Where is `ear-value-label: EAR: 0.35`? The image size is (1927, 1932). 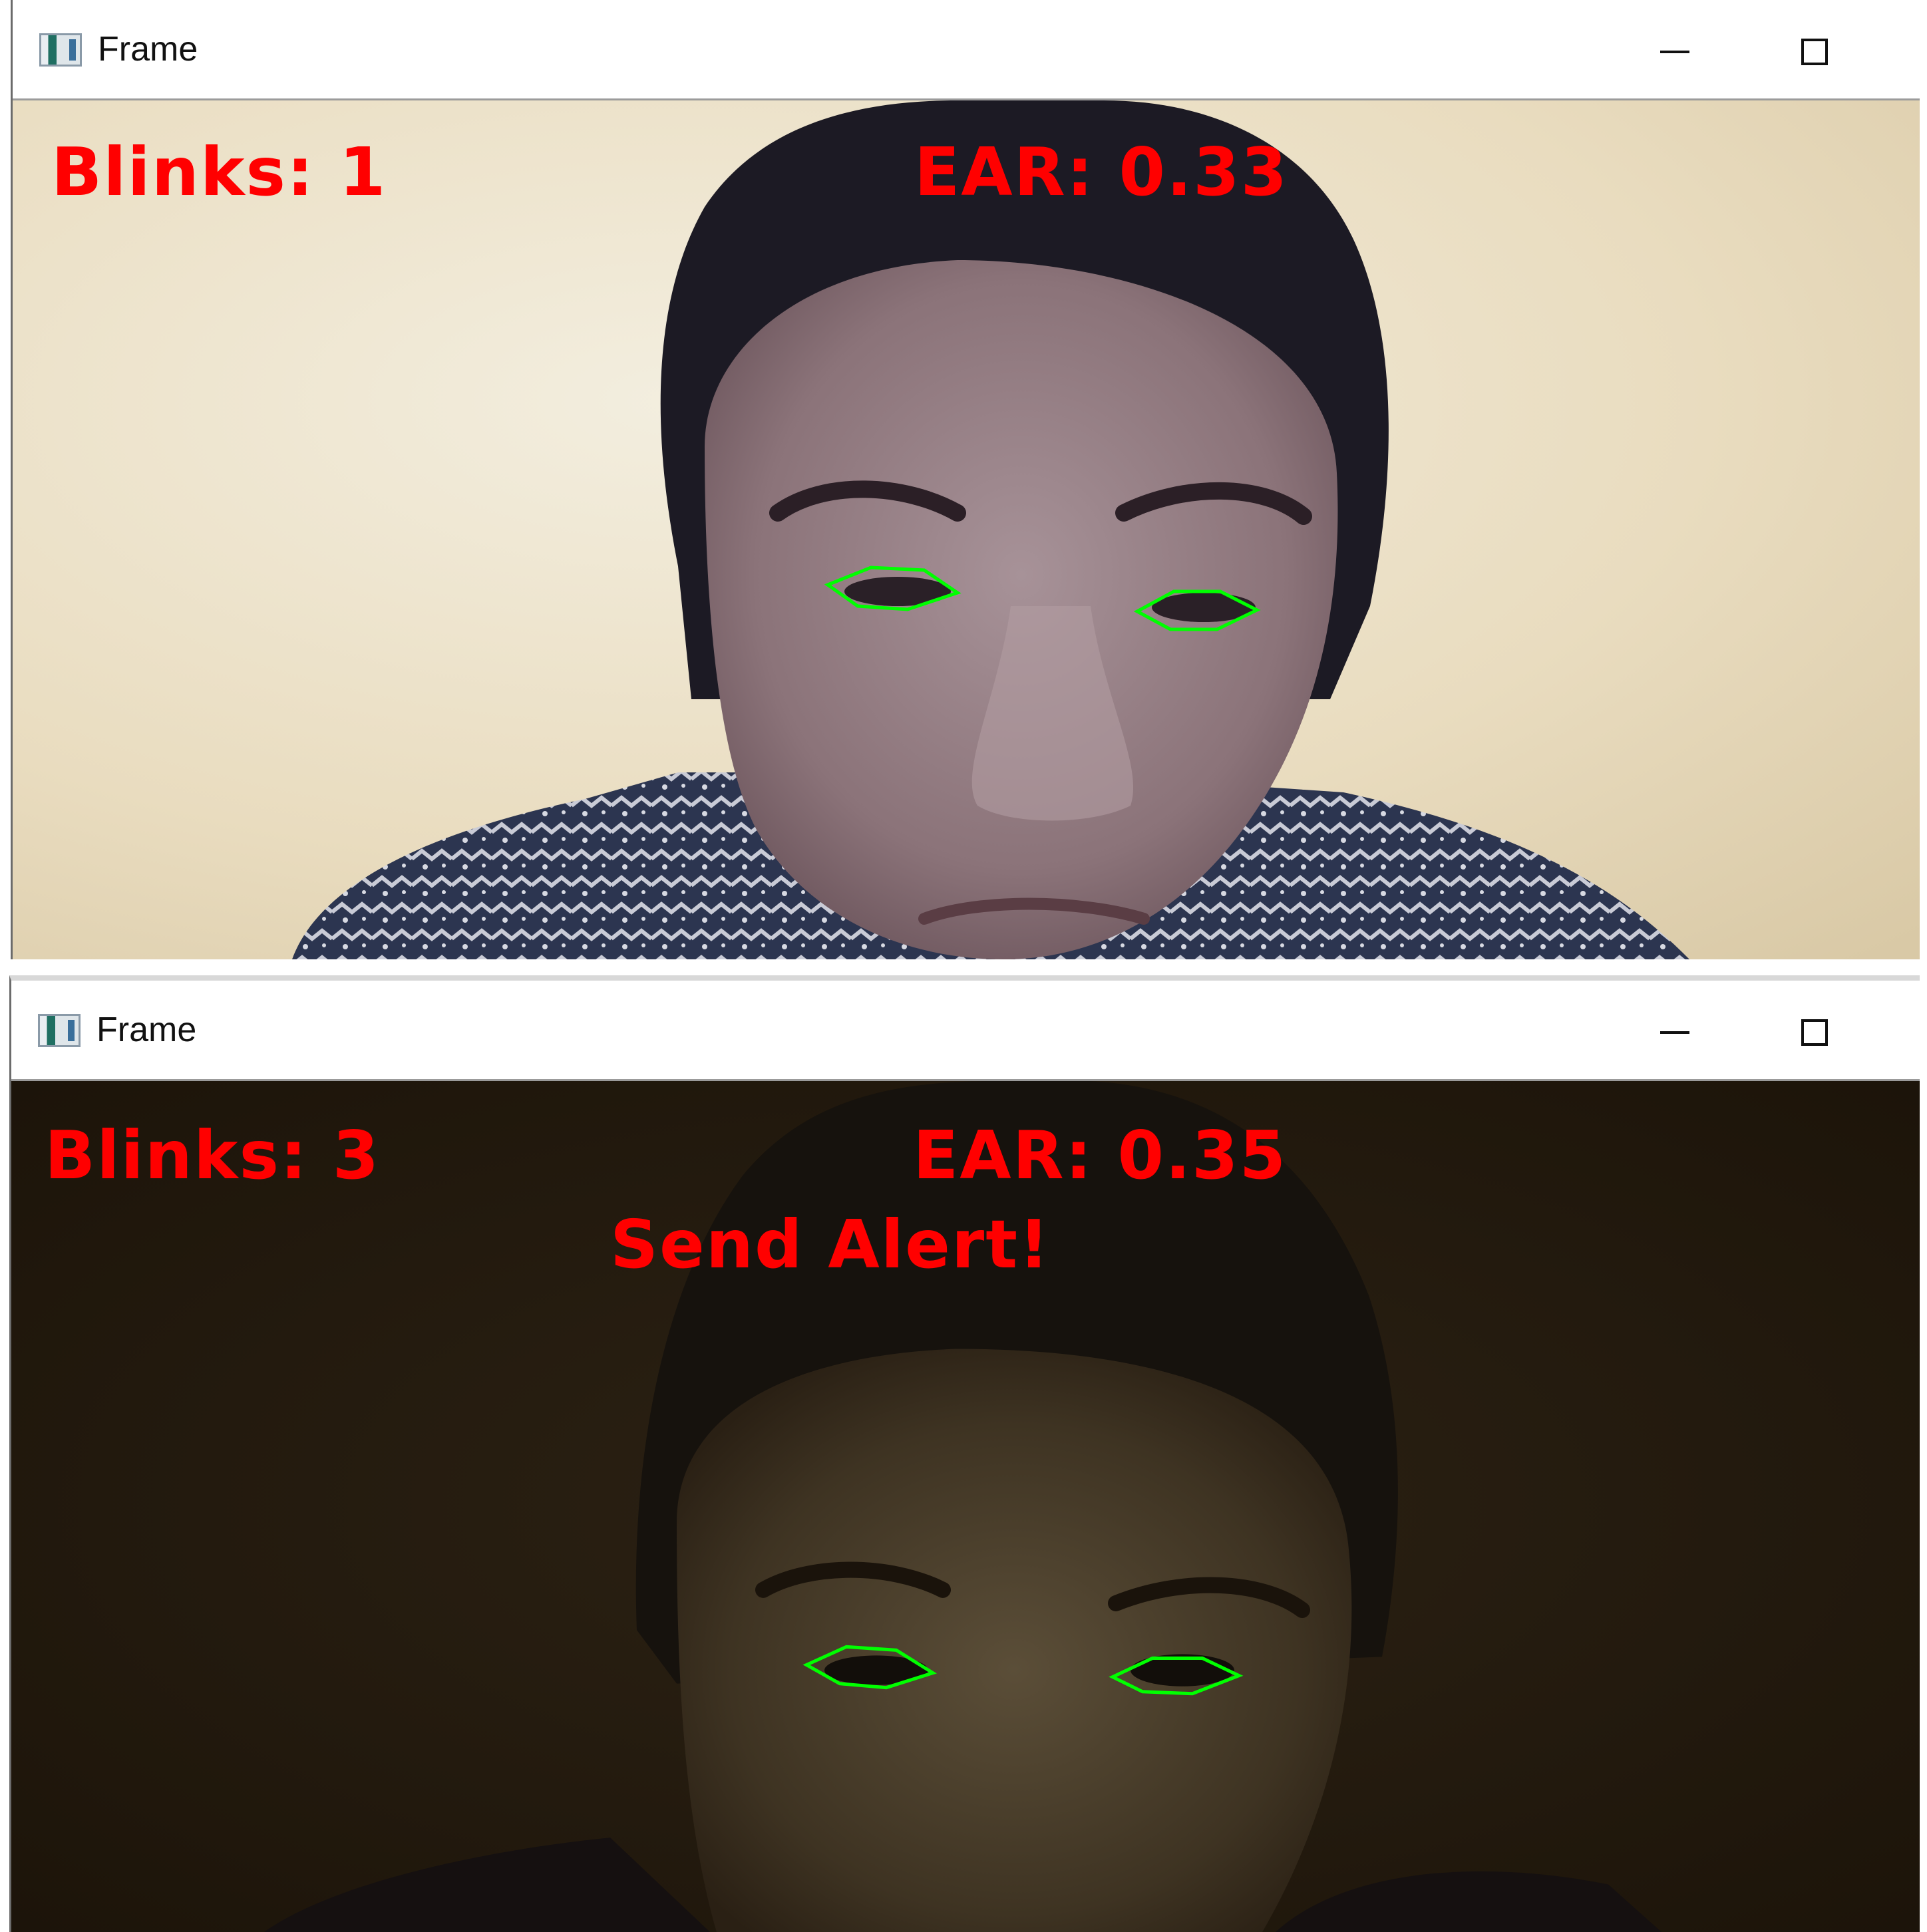
ear-value-label: EAR: 0.35 is located at coordinates (1100, 1155).